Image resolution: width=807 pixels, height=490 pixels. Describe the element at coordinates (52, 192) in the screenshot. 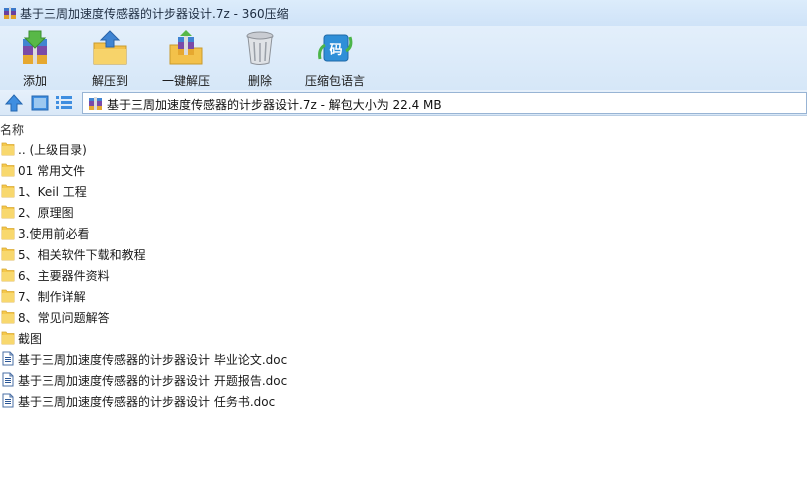

I see `file-name: 1、Keil 工程` at that location.